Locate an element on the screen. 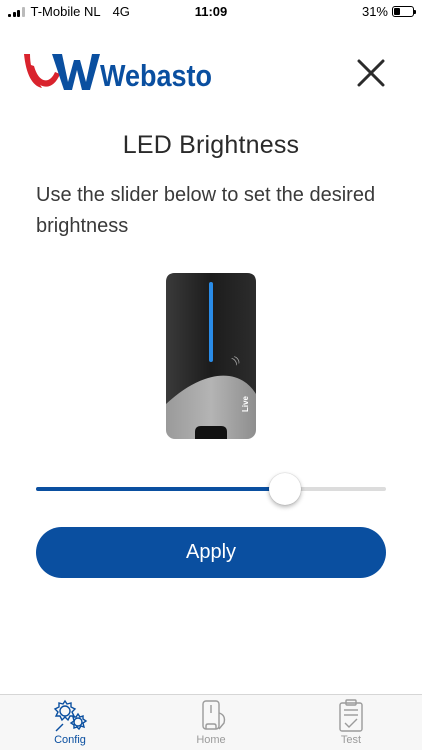  apply-button: Apply is located at coordinates (211, 552).